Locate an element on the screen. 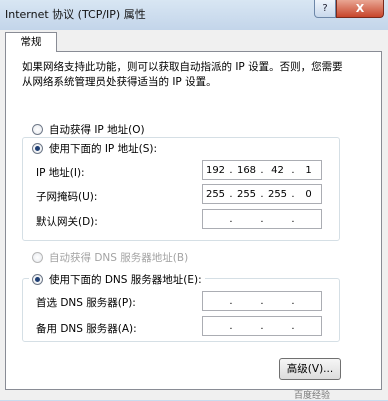 The height and width of the screenshot is (401, 388). radio-auto-ip: 自动获得 IP 地址(O) is located at coordinates (88, 129).